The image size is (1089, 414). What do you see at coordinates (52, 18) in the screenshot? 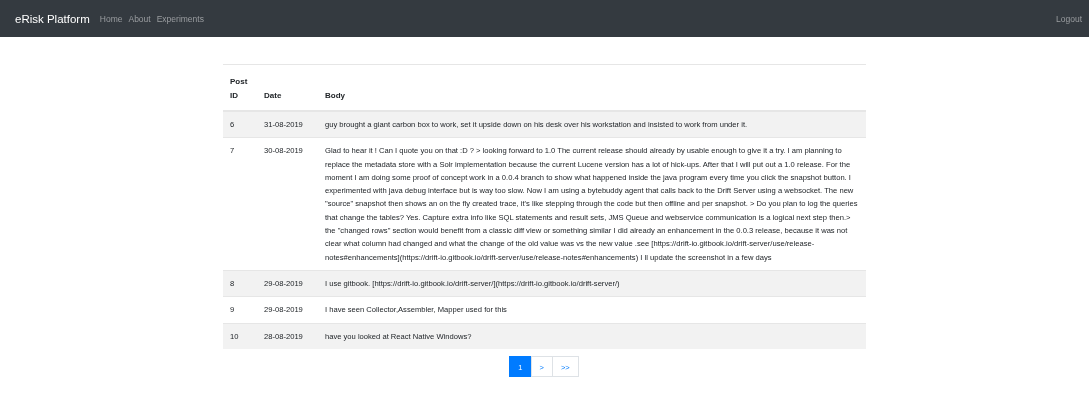
I see `brand-title: eRisk Platform` at bounding box center [52, 18].